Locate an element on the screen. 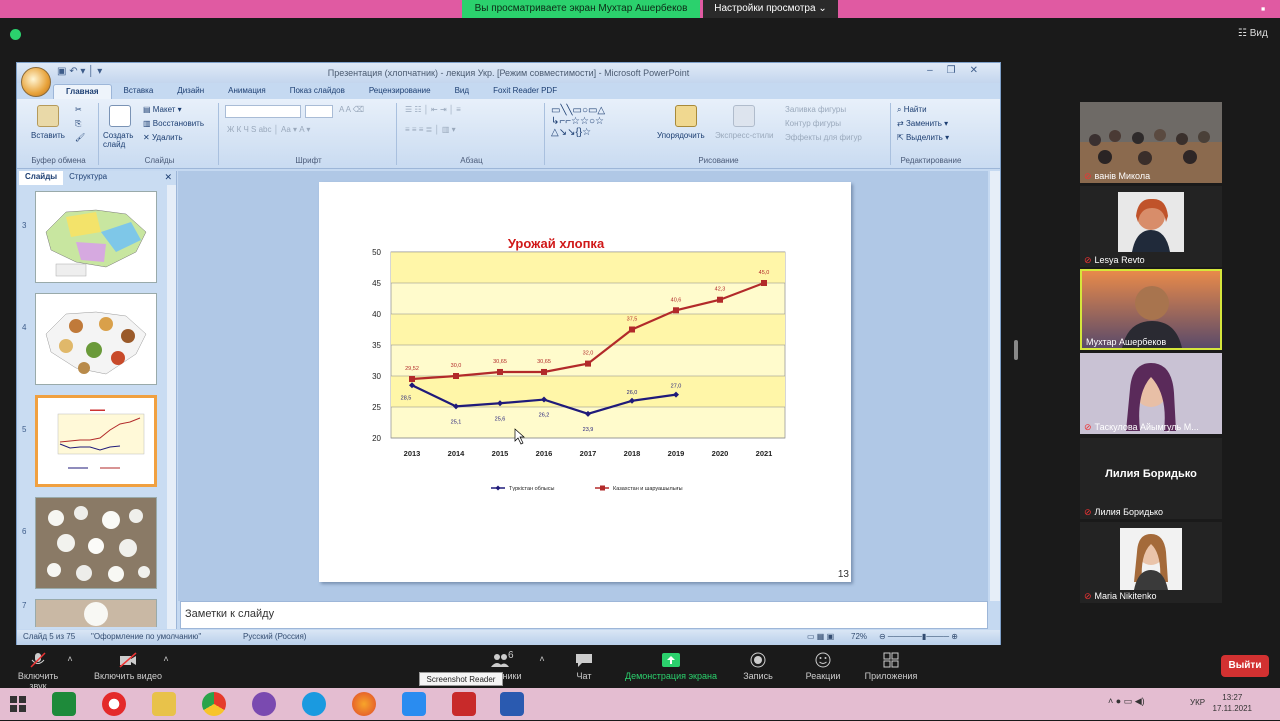  view-buttons: ▭ ▦ ▣ is located at coordinates (820, 636).